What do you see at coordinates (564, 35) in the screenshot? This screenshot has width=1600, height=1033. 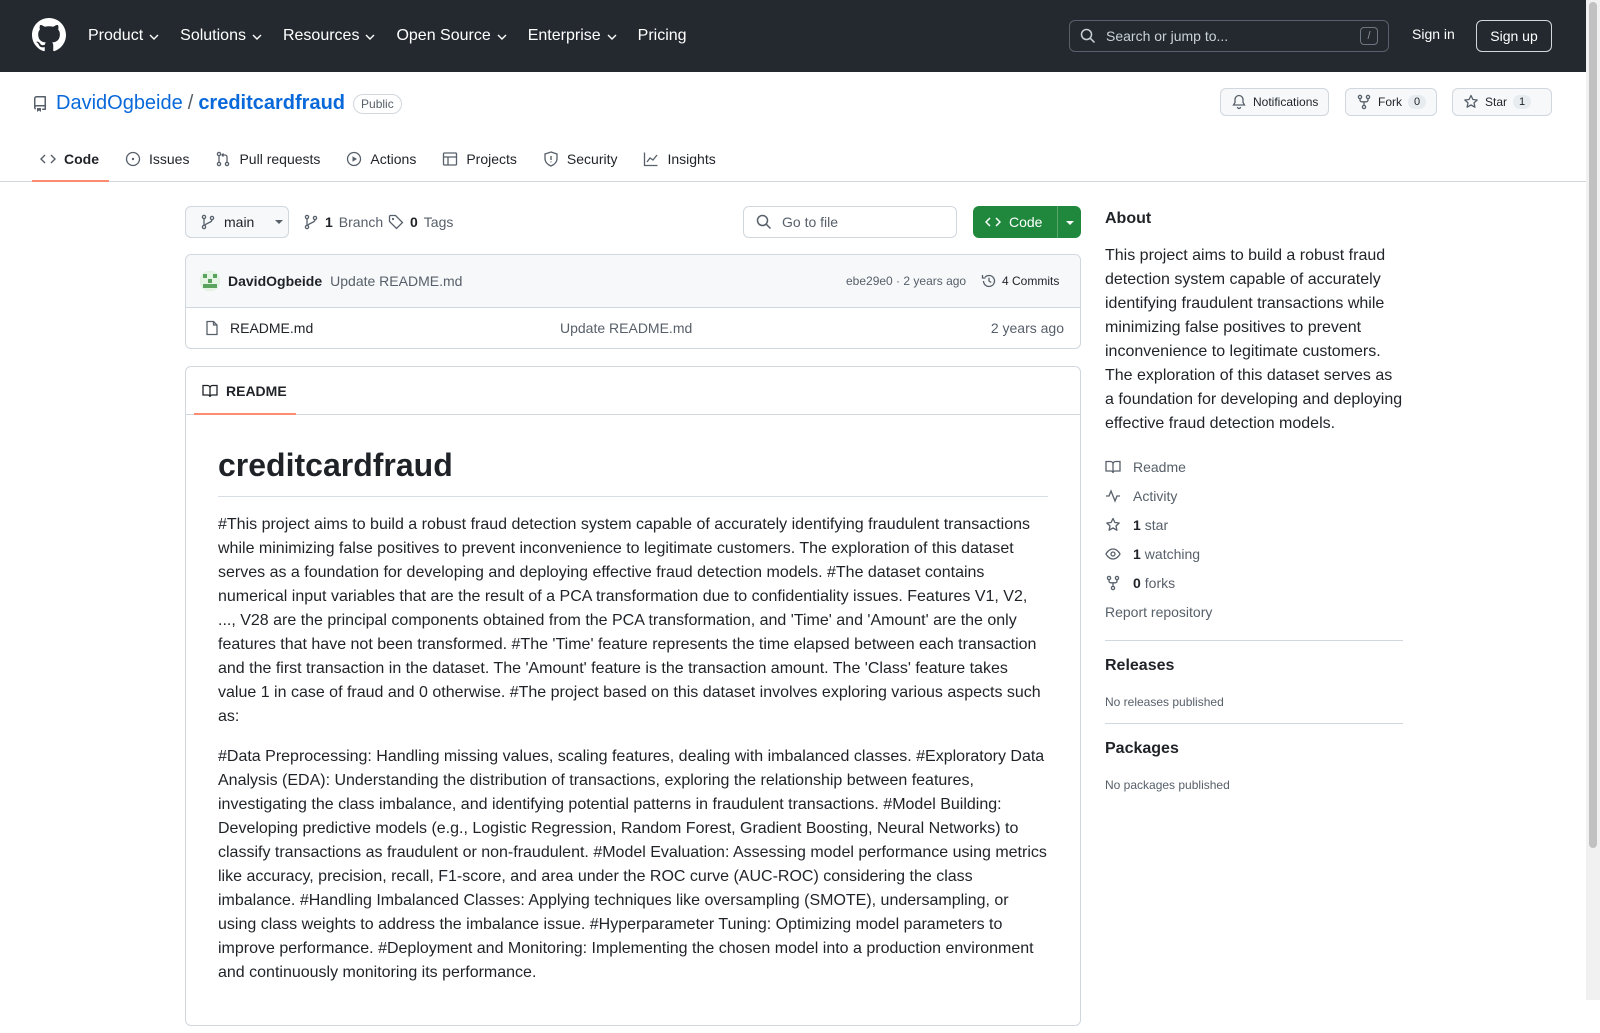 I see `nav-label: Enterprise` at bounding box center [564, 35].